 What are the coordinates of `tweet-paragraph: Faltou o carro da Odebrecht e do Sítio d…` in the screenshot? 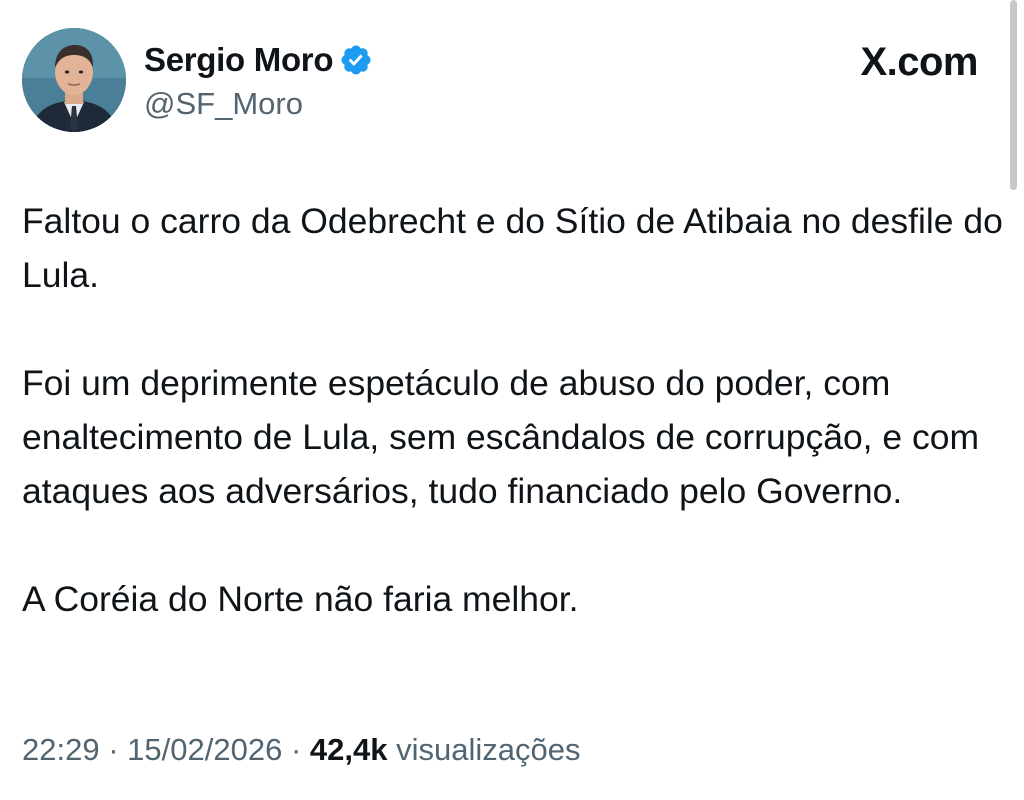 It's located at (512, 248).